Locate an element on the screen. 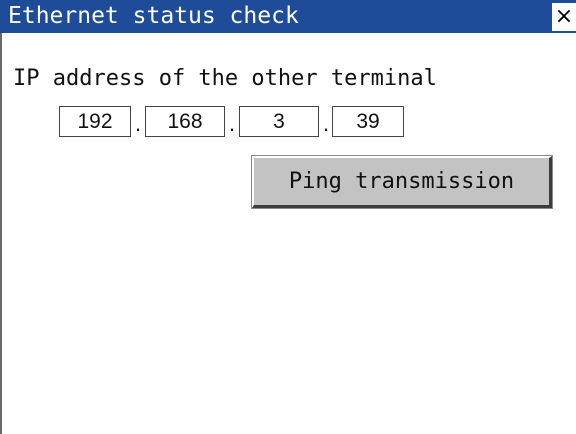  ip-octet-3-field: 3 is located at coordinates (279, 121).